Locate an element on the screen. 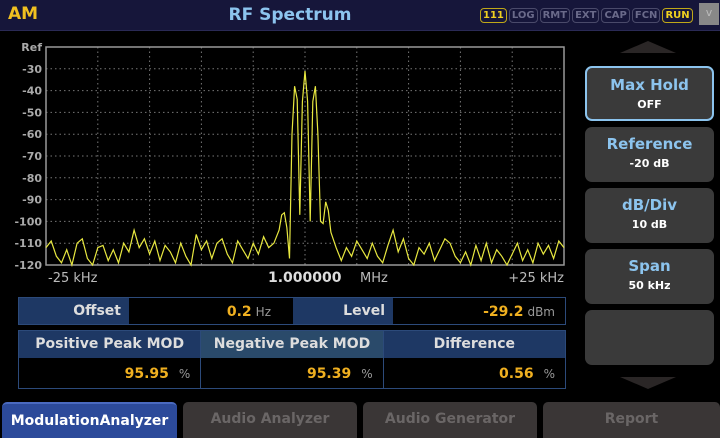  tab-modulation-analyzer: ModulationAnalyzer is located at coordinates (89, 420).